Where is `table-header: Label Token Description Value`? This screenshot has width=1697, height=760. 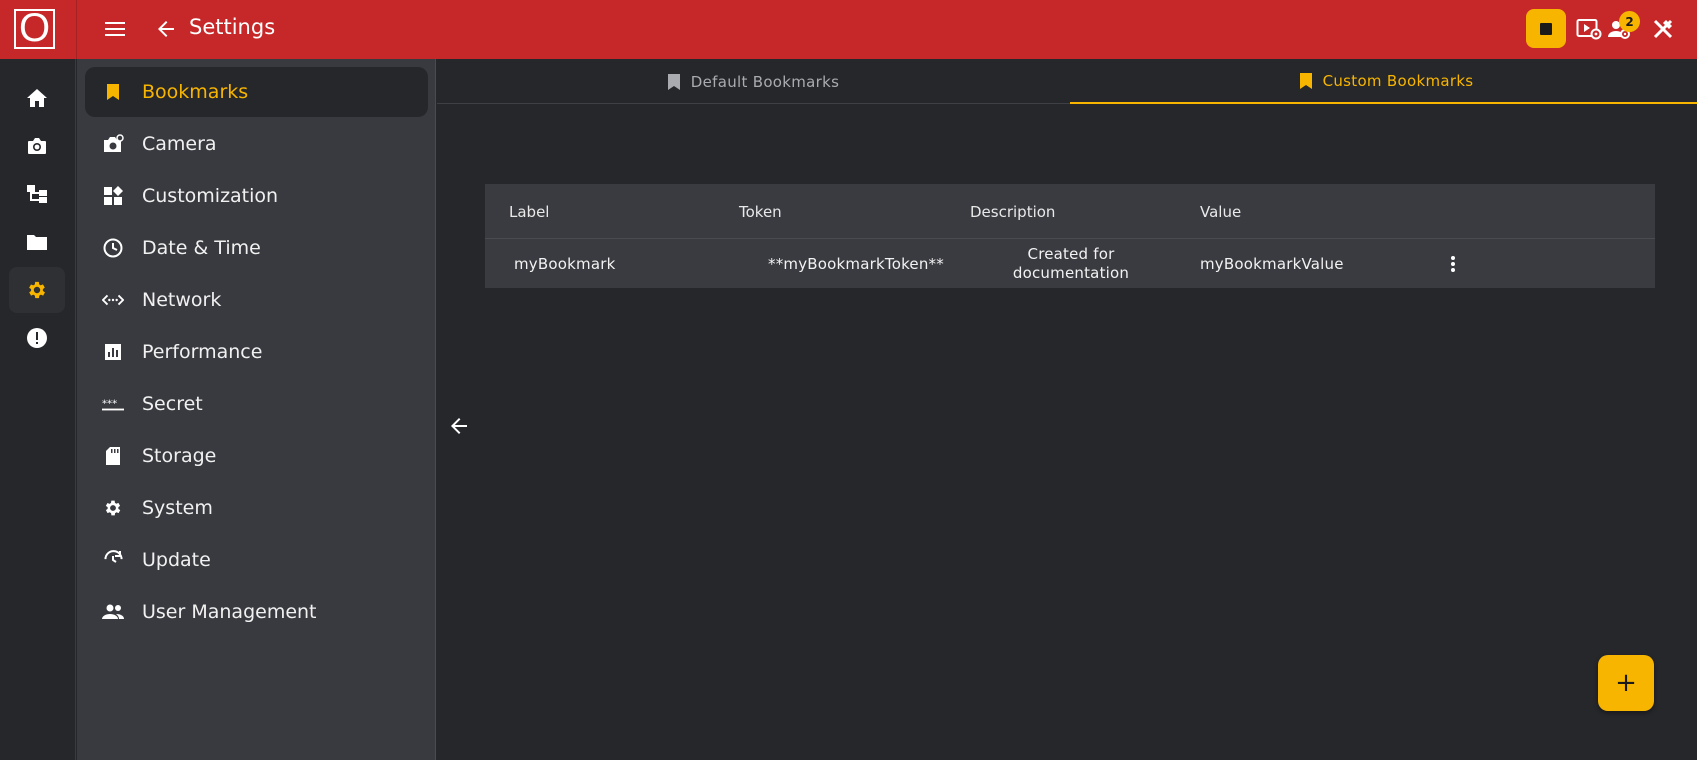 table-header: Label Token Description Value is located at coordinates (1070, 211).